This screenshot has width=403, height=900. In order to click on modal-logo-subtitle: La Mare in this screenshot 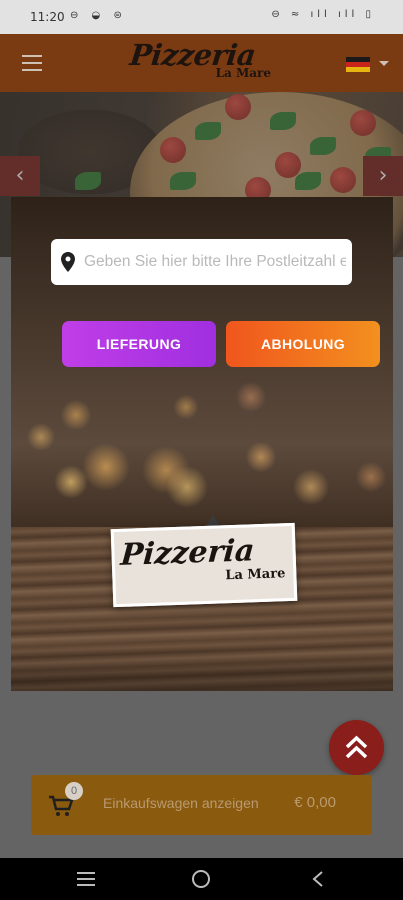, I will do `click(255, 575)`.